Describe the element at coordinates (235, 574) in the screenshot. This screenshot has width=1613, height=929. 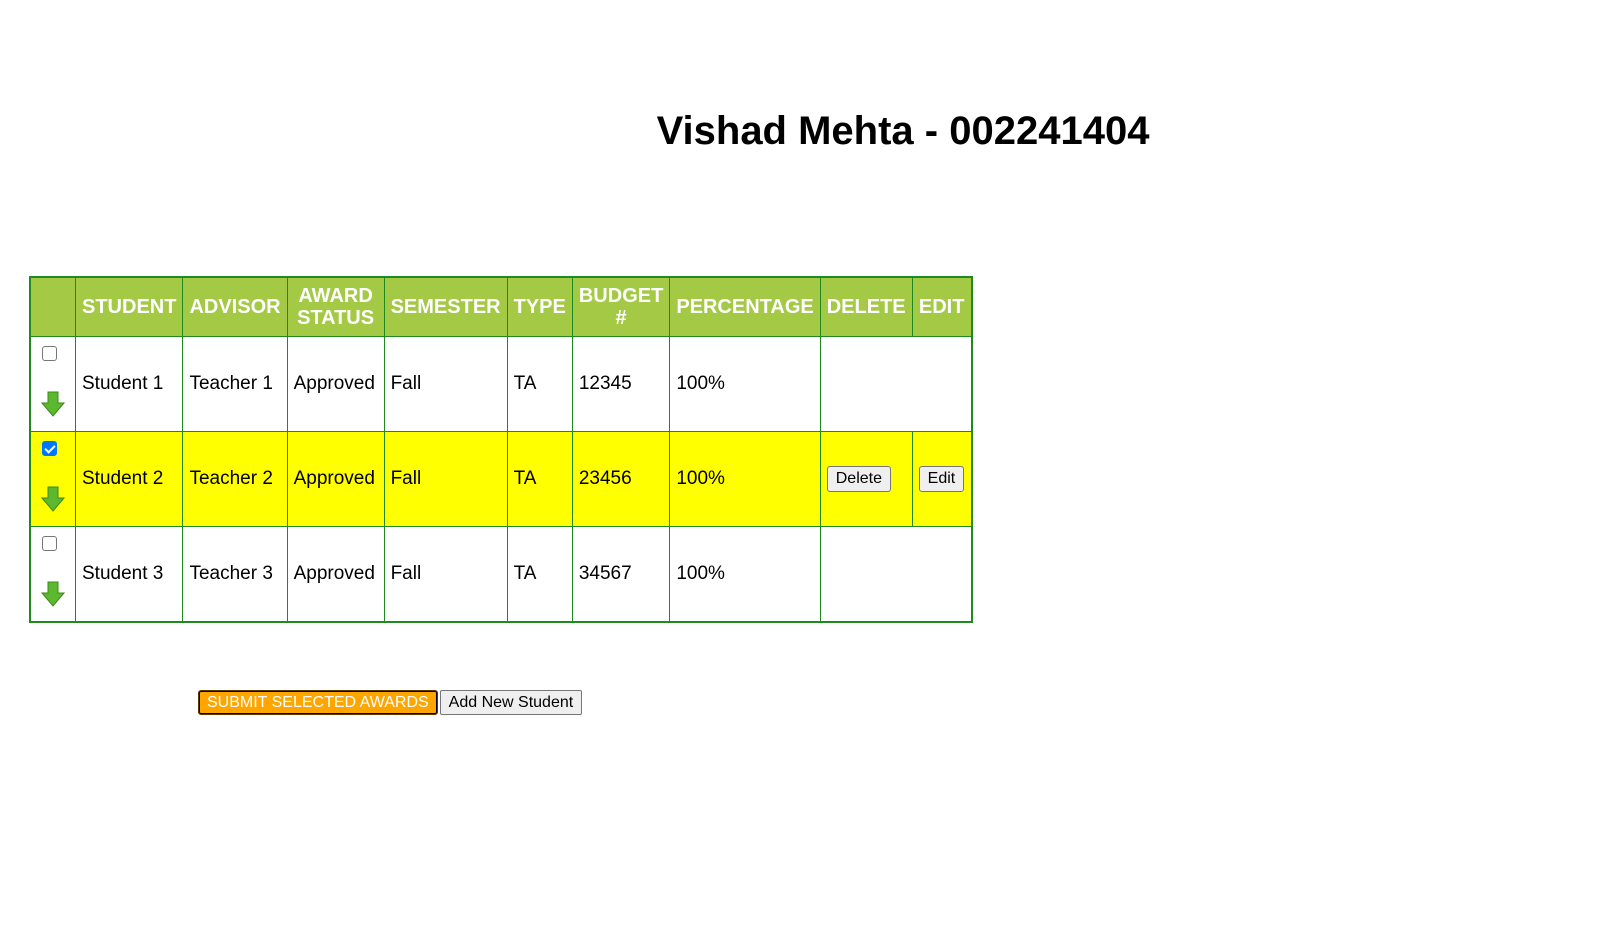
I see `advisor-cell: Teacher 3` at that location.